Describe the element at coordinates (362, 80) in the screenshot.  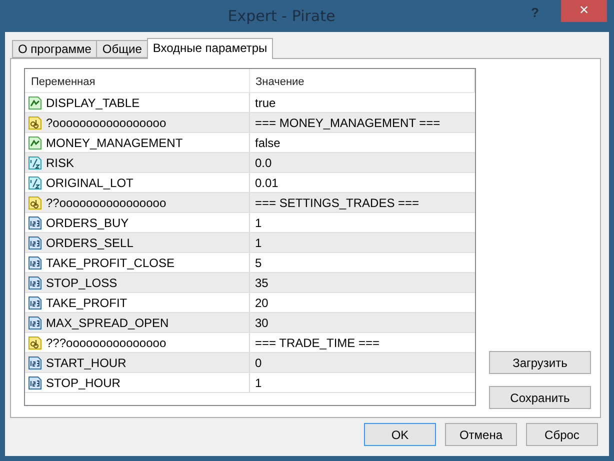
I see `column-header: Значение` at that location.